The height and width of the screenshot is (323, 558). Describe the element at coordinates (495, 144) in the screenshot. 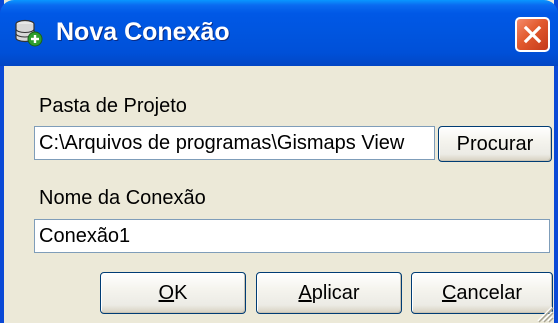

I see `browse-button: Procurar` at that location.